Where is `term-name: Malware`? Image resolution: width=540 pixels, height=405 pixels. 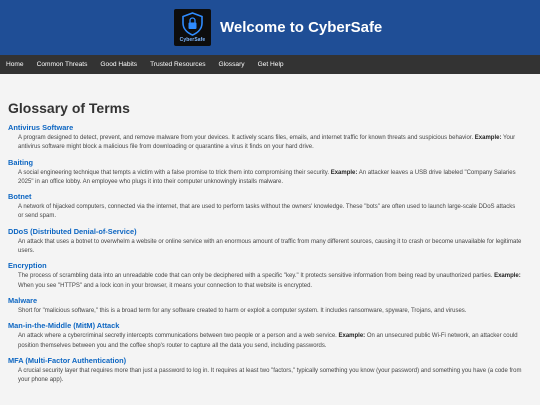 term-name: Malware is located at coordinates (23, 300).